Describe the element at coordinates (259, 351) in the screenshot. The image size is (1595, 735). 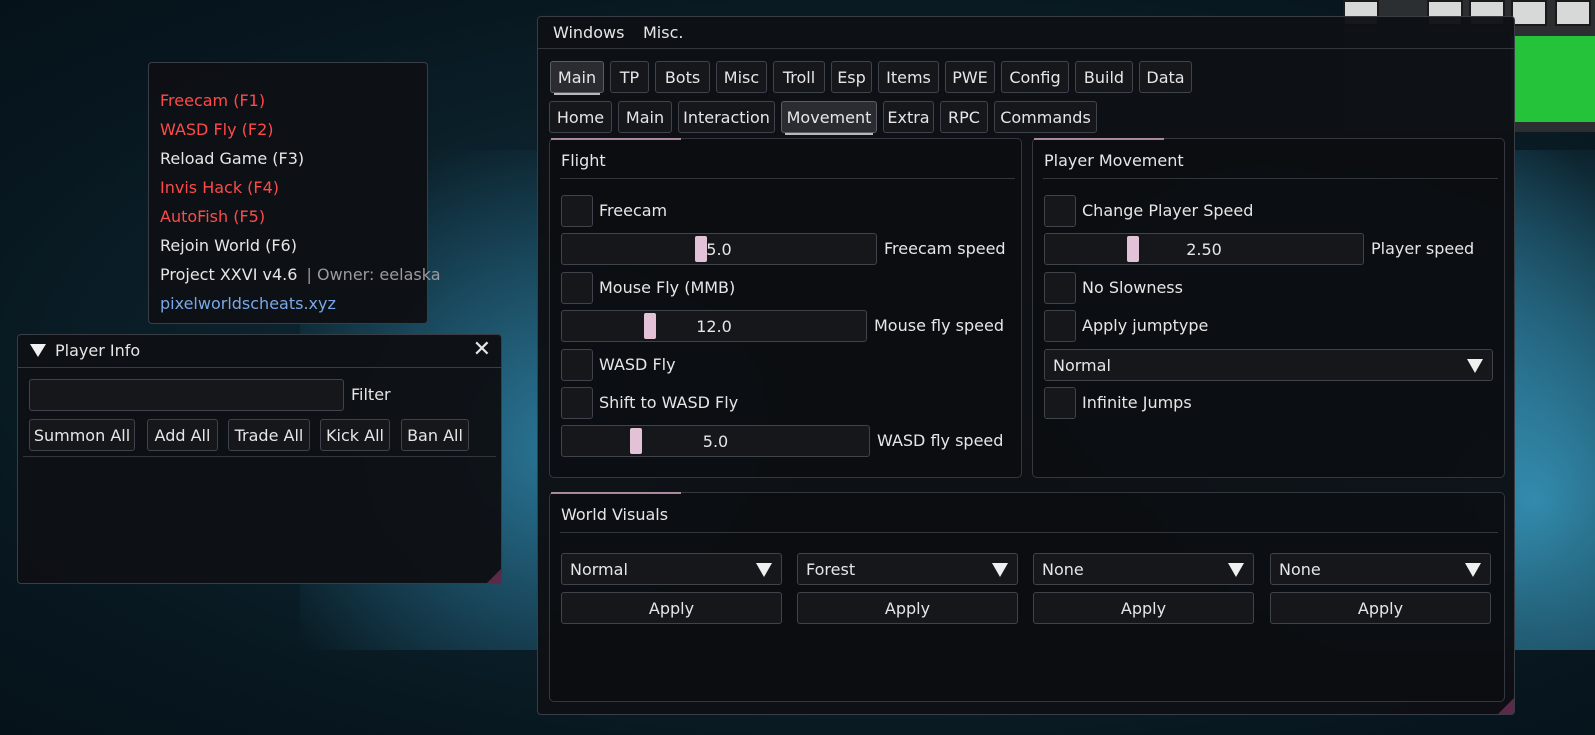
I see `player-info-titlebar: Player Info ✕` at that location.